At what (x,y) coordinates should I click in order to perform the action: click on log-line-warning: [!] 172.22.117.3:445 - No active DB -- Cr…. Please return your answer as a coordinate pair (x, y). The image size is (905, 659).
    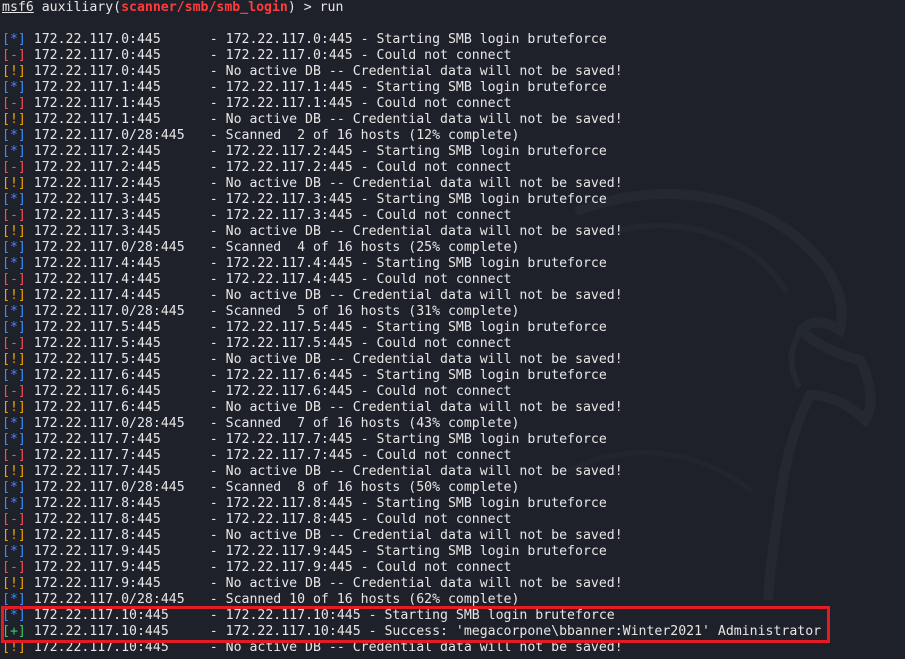
    Looking at the image, I should click on (453, 232).